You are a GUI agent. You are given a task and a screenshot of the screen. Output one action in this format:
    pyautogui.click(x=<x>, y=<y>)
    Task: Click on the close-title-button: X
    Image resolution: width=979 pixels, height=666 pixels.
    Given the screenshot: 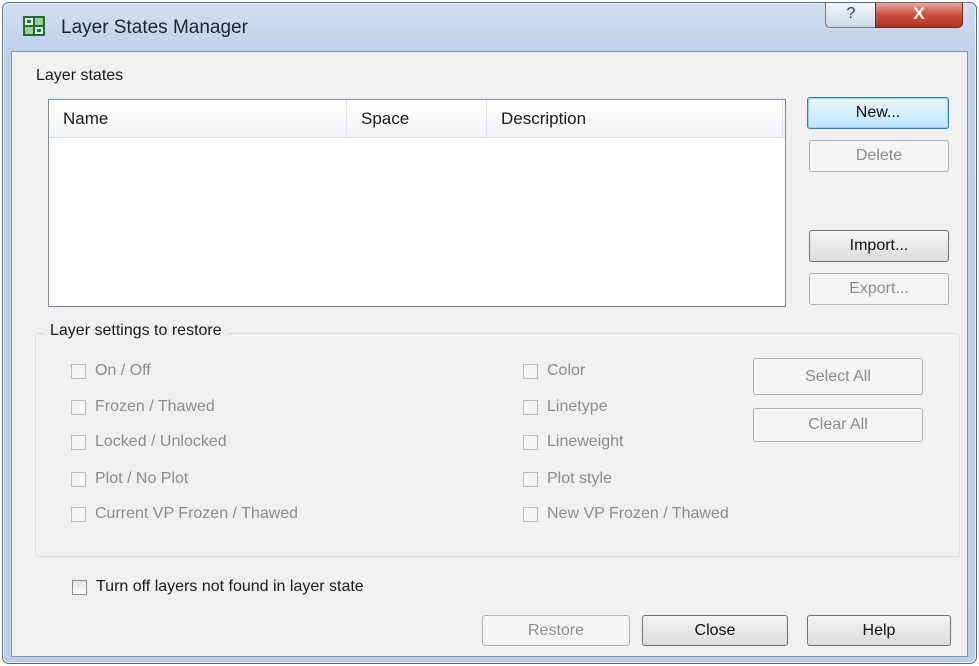 What is the action you would take?
    pyautogui.click(x=919, y=15)
    